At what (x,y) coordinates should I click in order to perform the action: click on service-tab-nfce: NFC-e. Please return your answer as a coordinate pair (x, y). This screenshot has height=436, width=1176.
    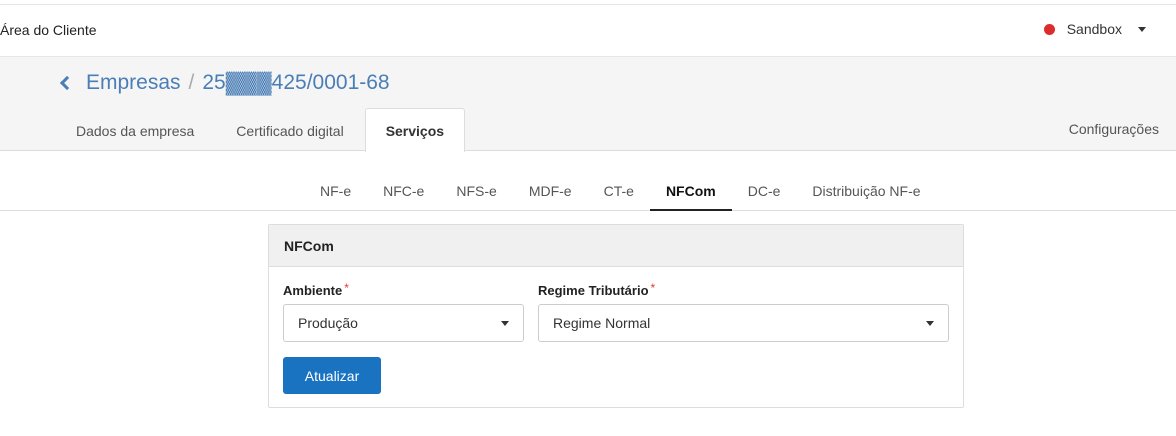
    Looking at the image, I should click on (403, 192).